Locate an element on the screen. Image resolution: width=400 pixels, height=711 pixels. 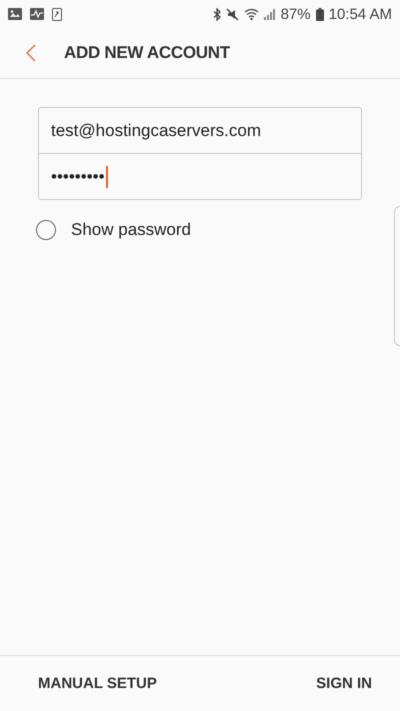
battery-percent: 87% is located at coordinates (295, 14).